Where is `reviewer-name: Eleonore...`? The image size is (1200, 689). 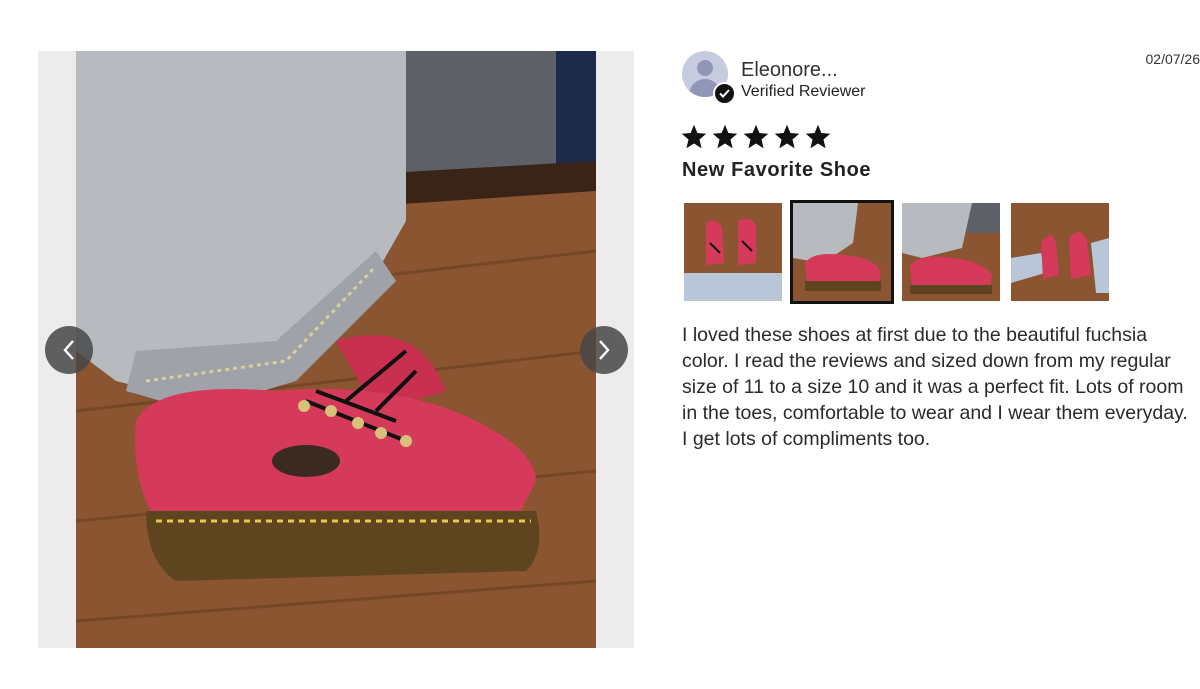 reviewer-name: Eleonore... is located at coordinates (789, 70).